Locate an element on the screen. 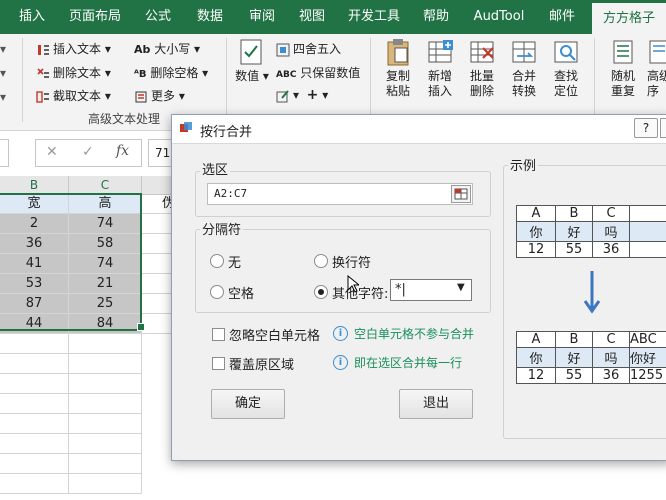 The width and height of the screenshot is (666, 500). name-box-edge is located at coordinates (4, 153).